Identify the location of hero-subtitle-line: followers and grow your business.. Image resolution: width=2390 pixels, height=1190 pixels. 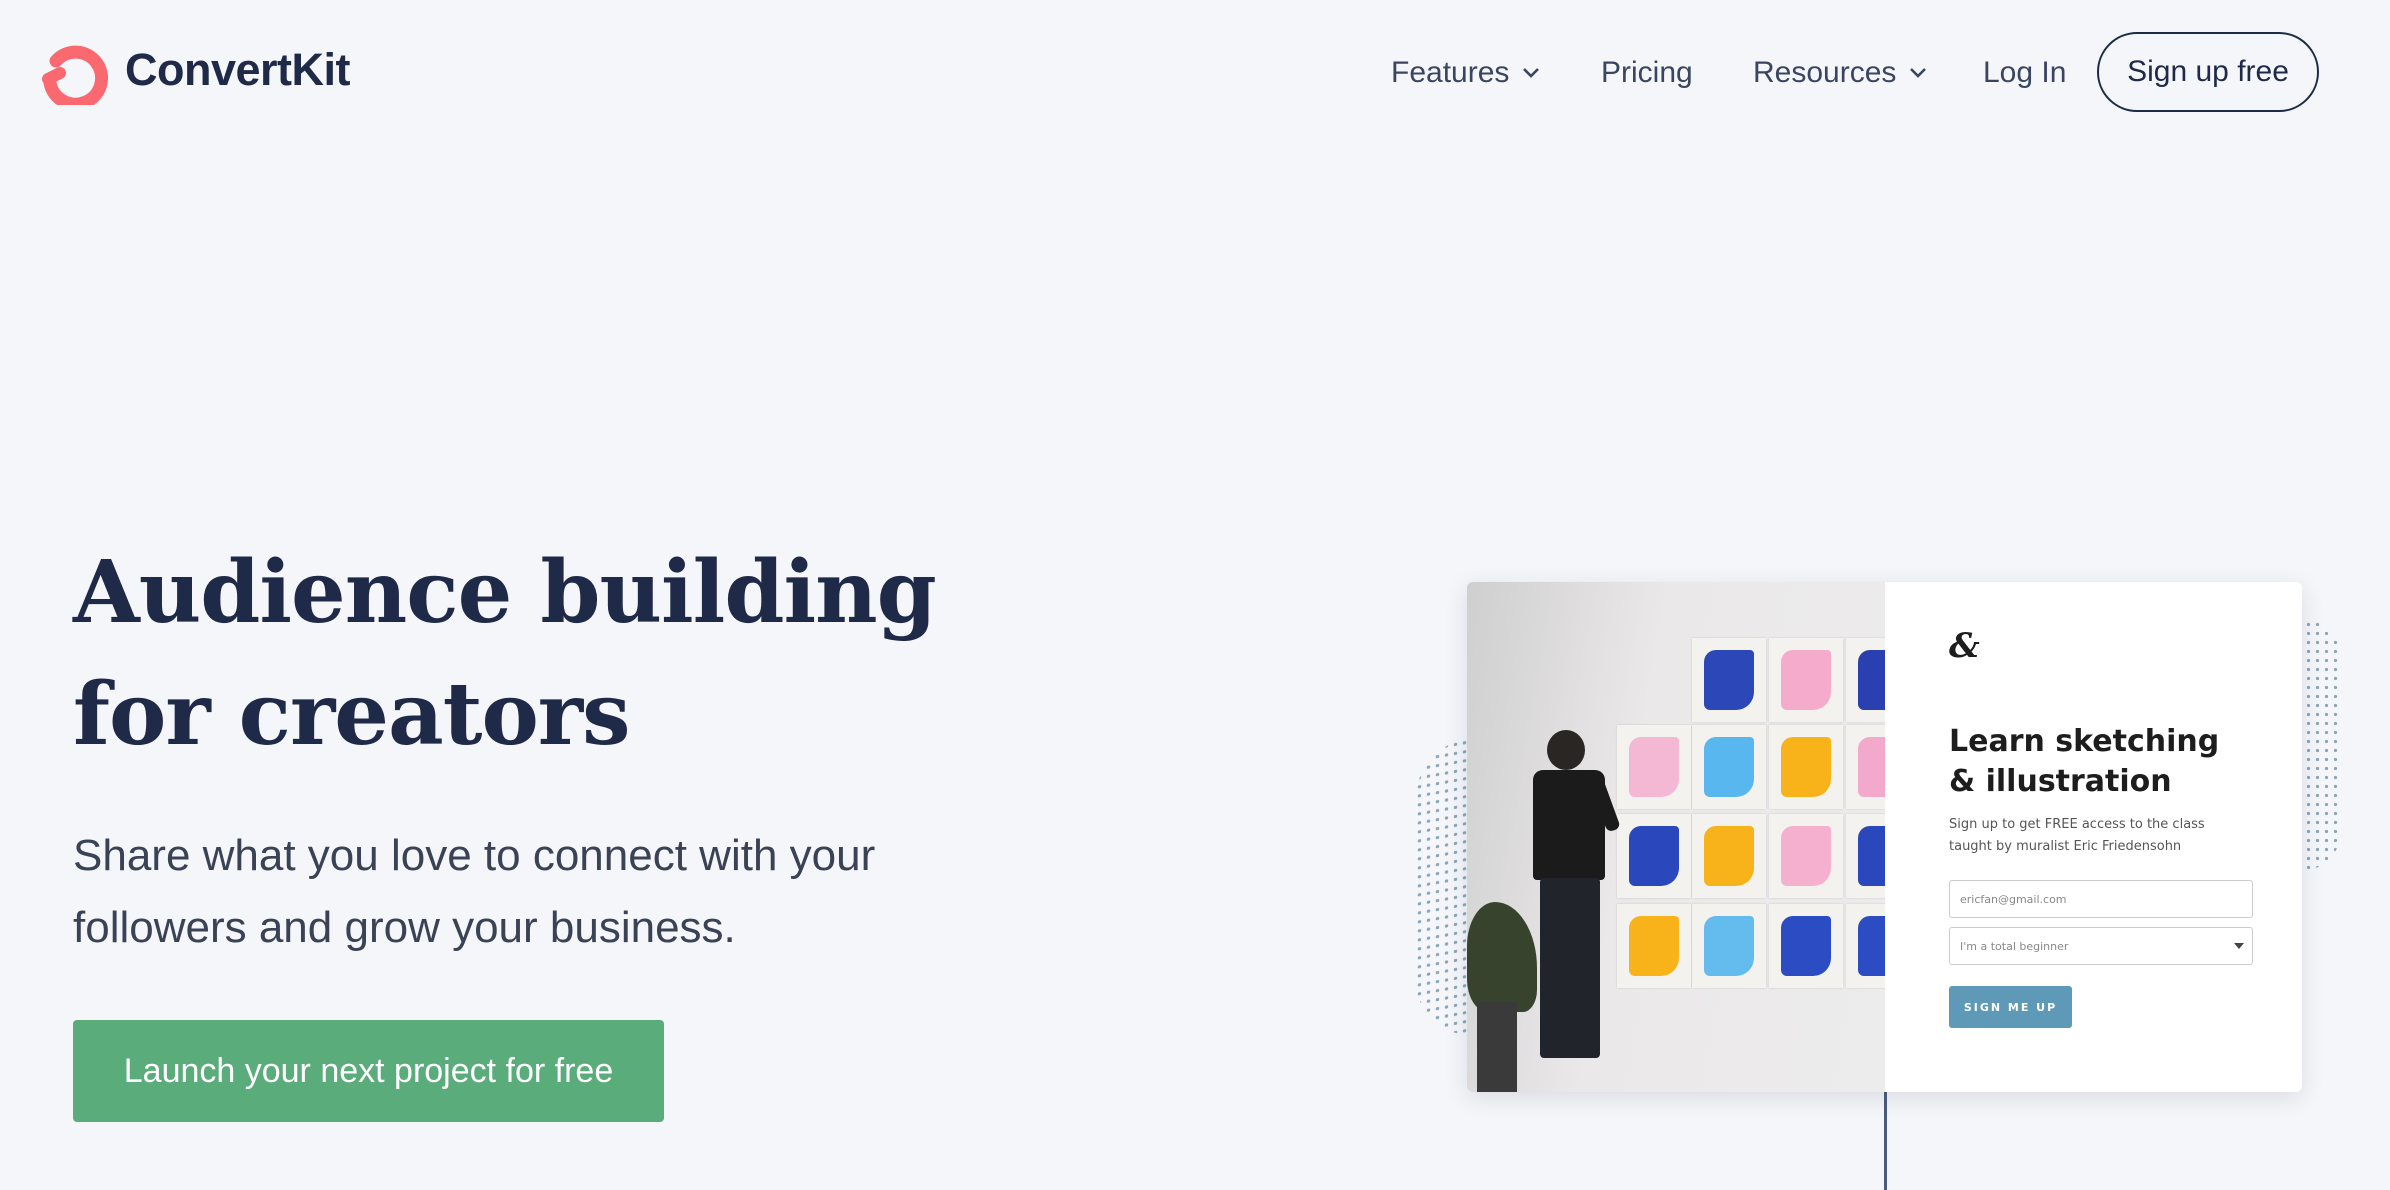
(404, 927).